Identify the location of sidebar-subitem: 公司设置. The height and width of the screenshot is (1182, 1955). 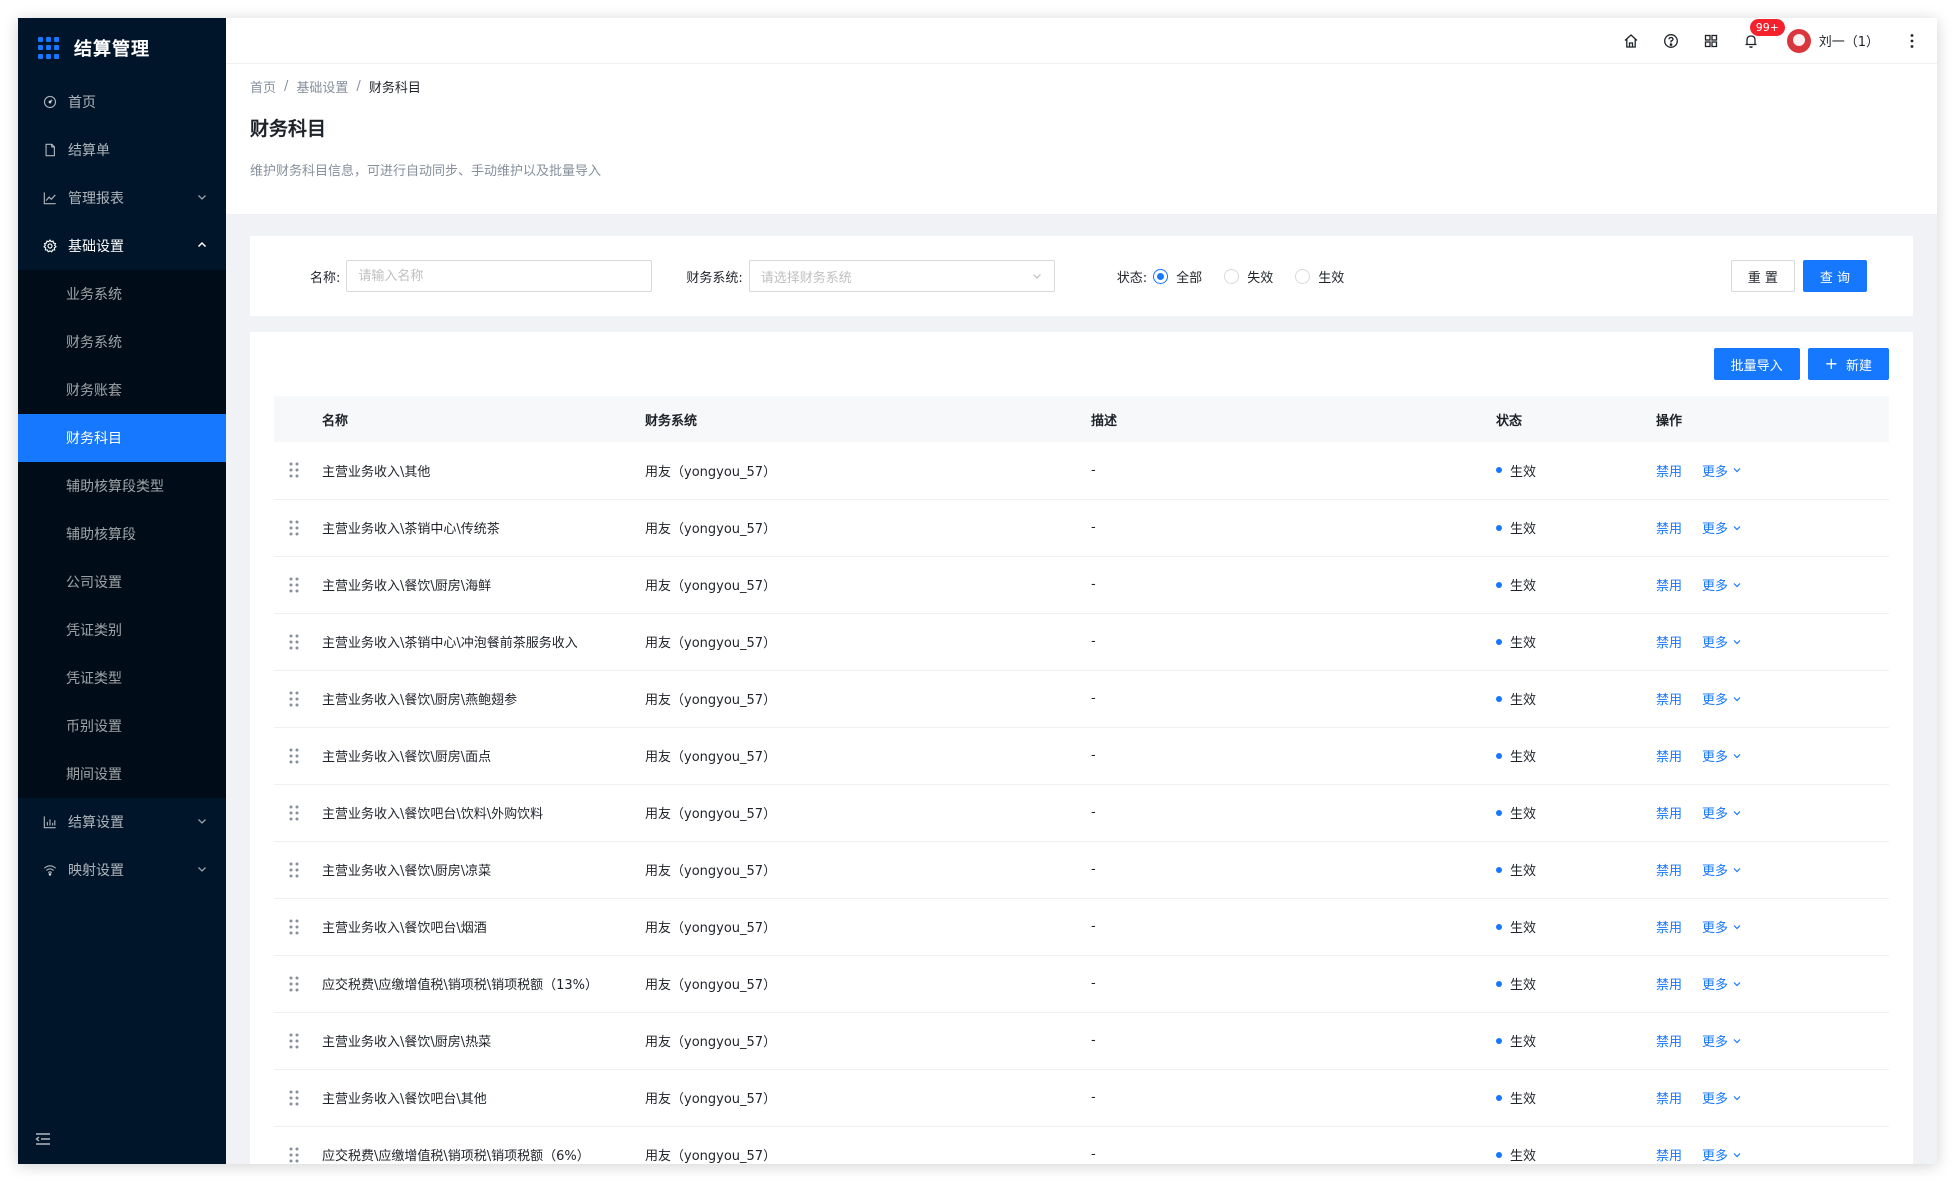
(122, 582).